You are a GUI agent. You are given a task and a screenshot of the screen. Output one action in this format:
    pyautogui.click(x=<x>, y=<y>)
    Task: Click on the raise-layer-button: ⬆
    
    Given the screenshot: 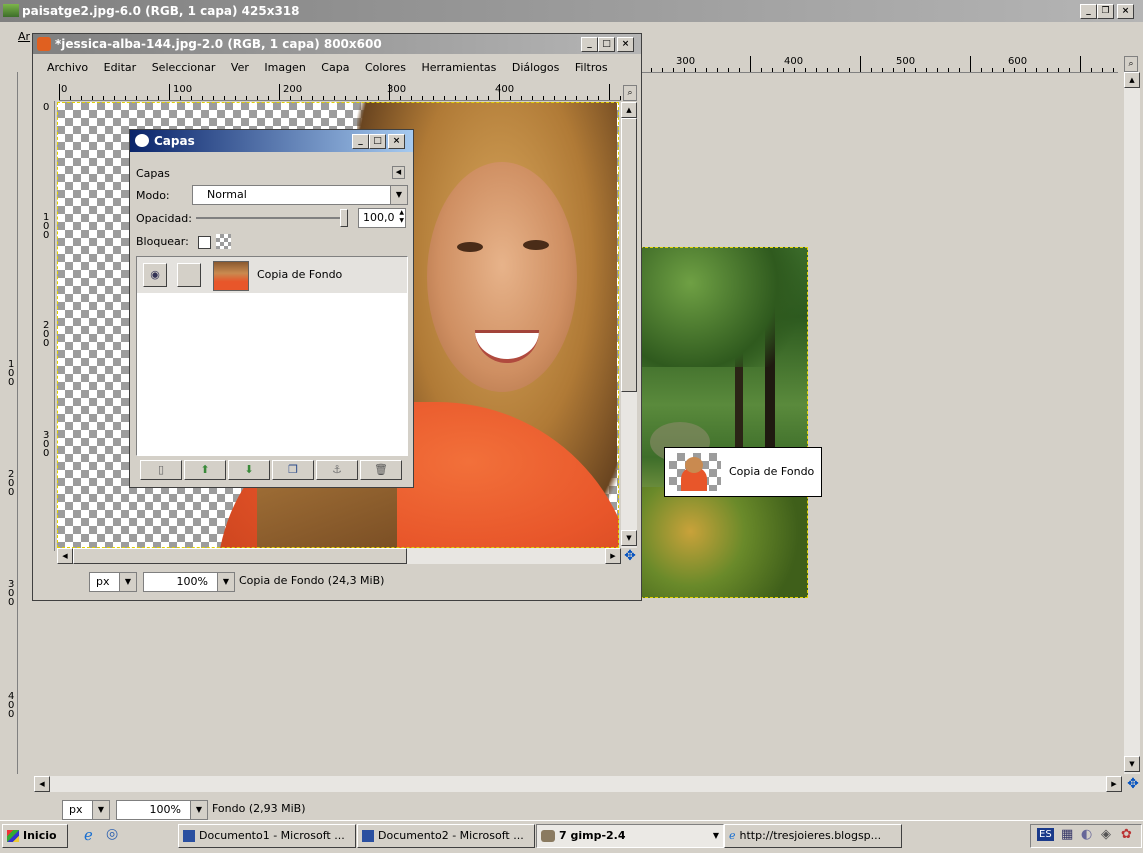 What is the action you would take?
    pyautogui.click(x=205, y=470)
    